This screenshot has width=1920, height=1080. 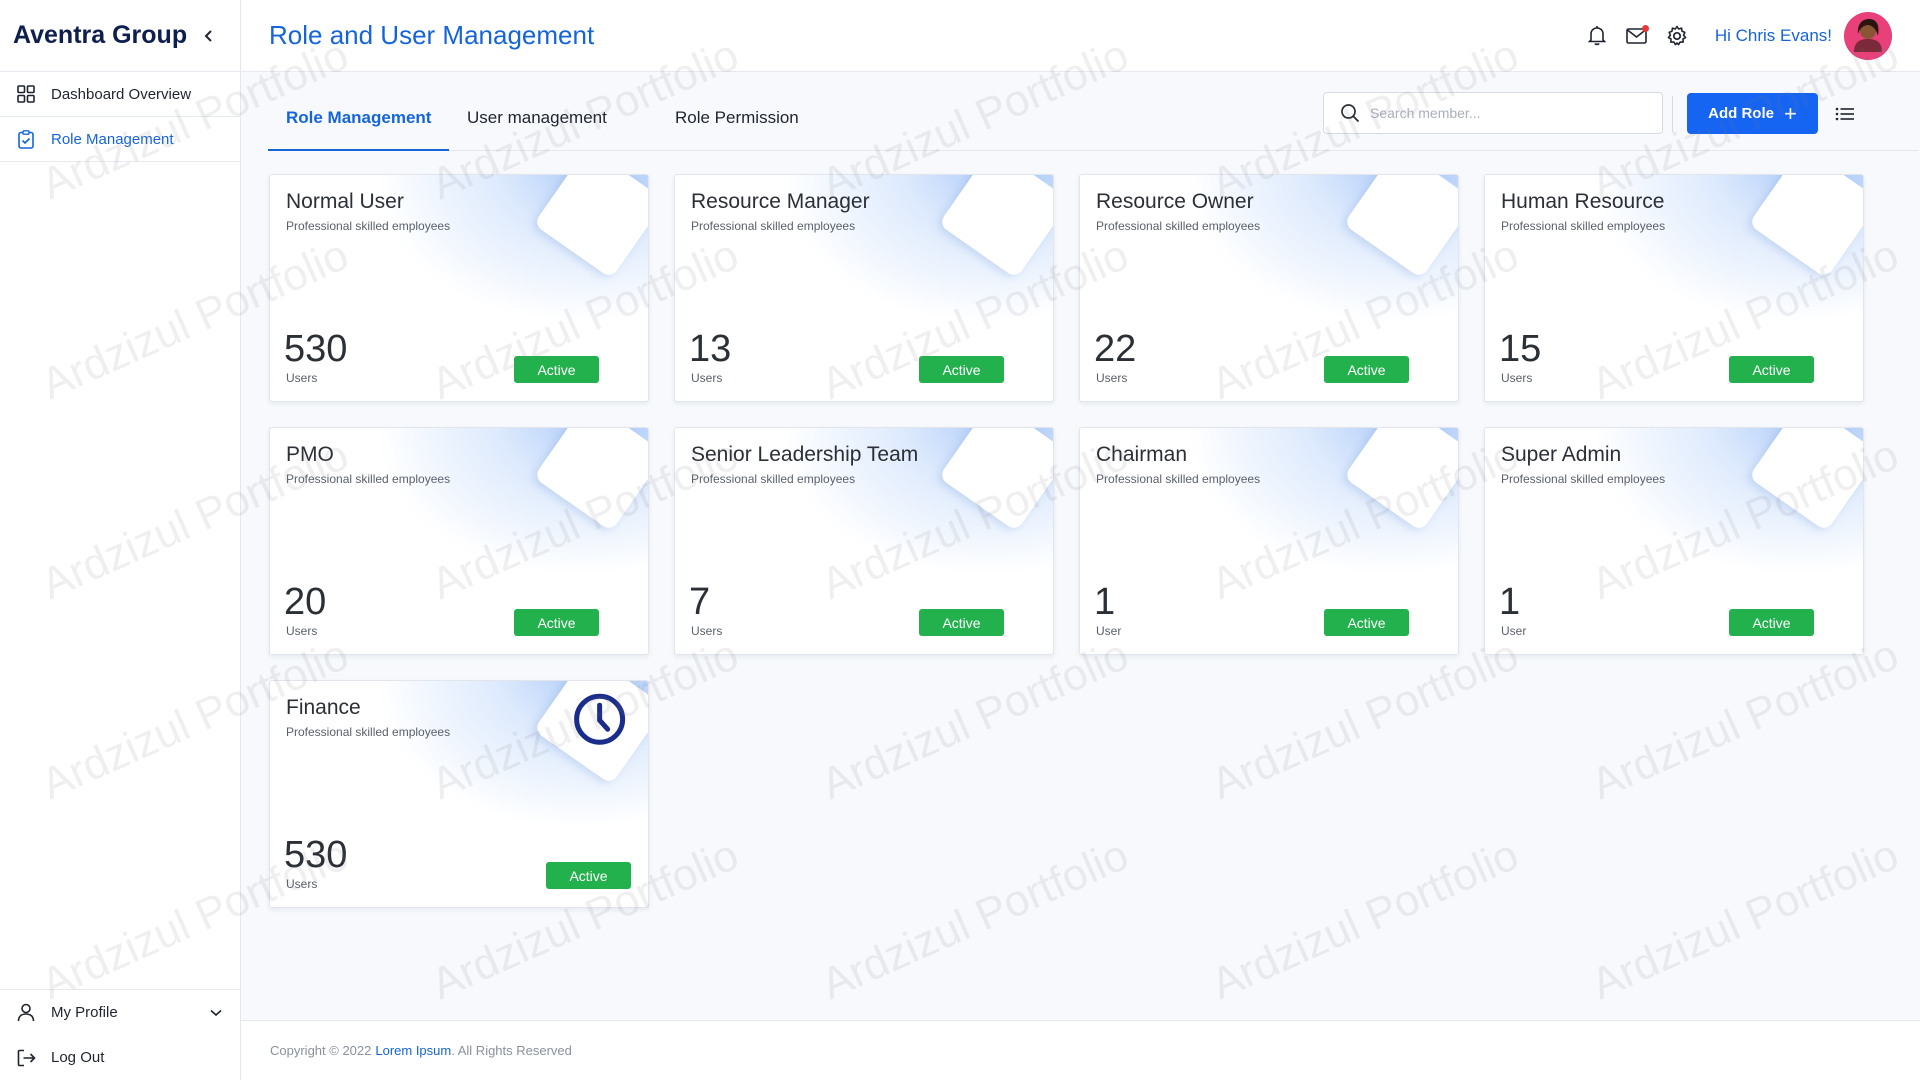 I want to click on chevron-left-icon, so click(x=208, y=35).